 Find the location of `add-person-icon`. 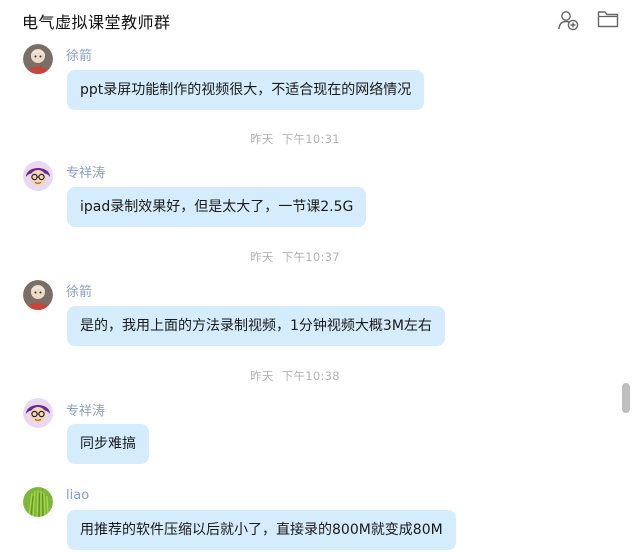

add-person-icon is located at coordinates (568, 20).